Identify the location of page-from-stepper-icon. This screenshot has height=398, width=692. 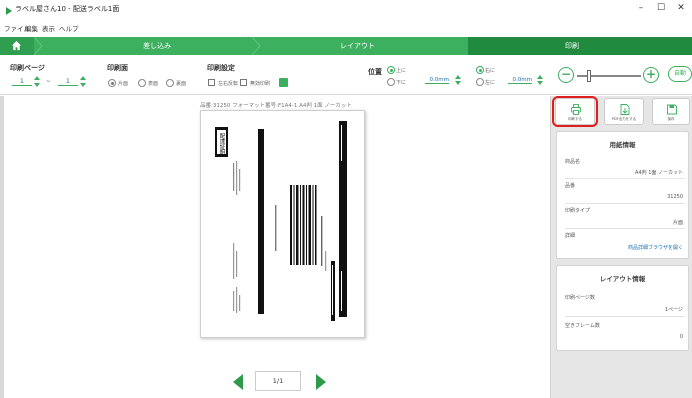
(37, 81).